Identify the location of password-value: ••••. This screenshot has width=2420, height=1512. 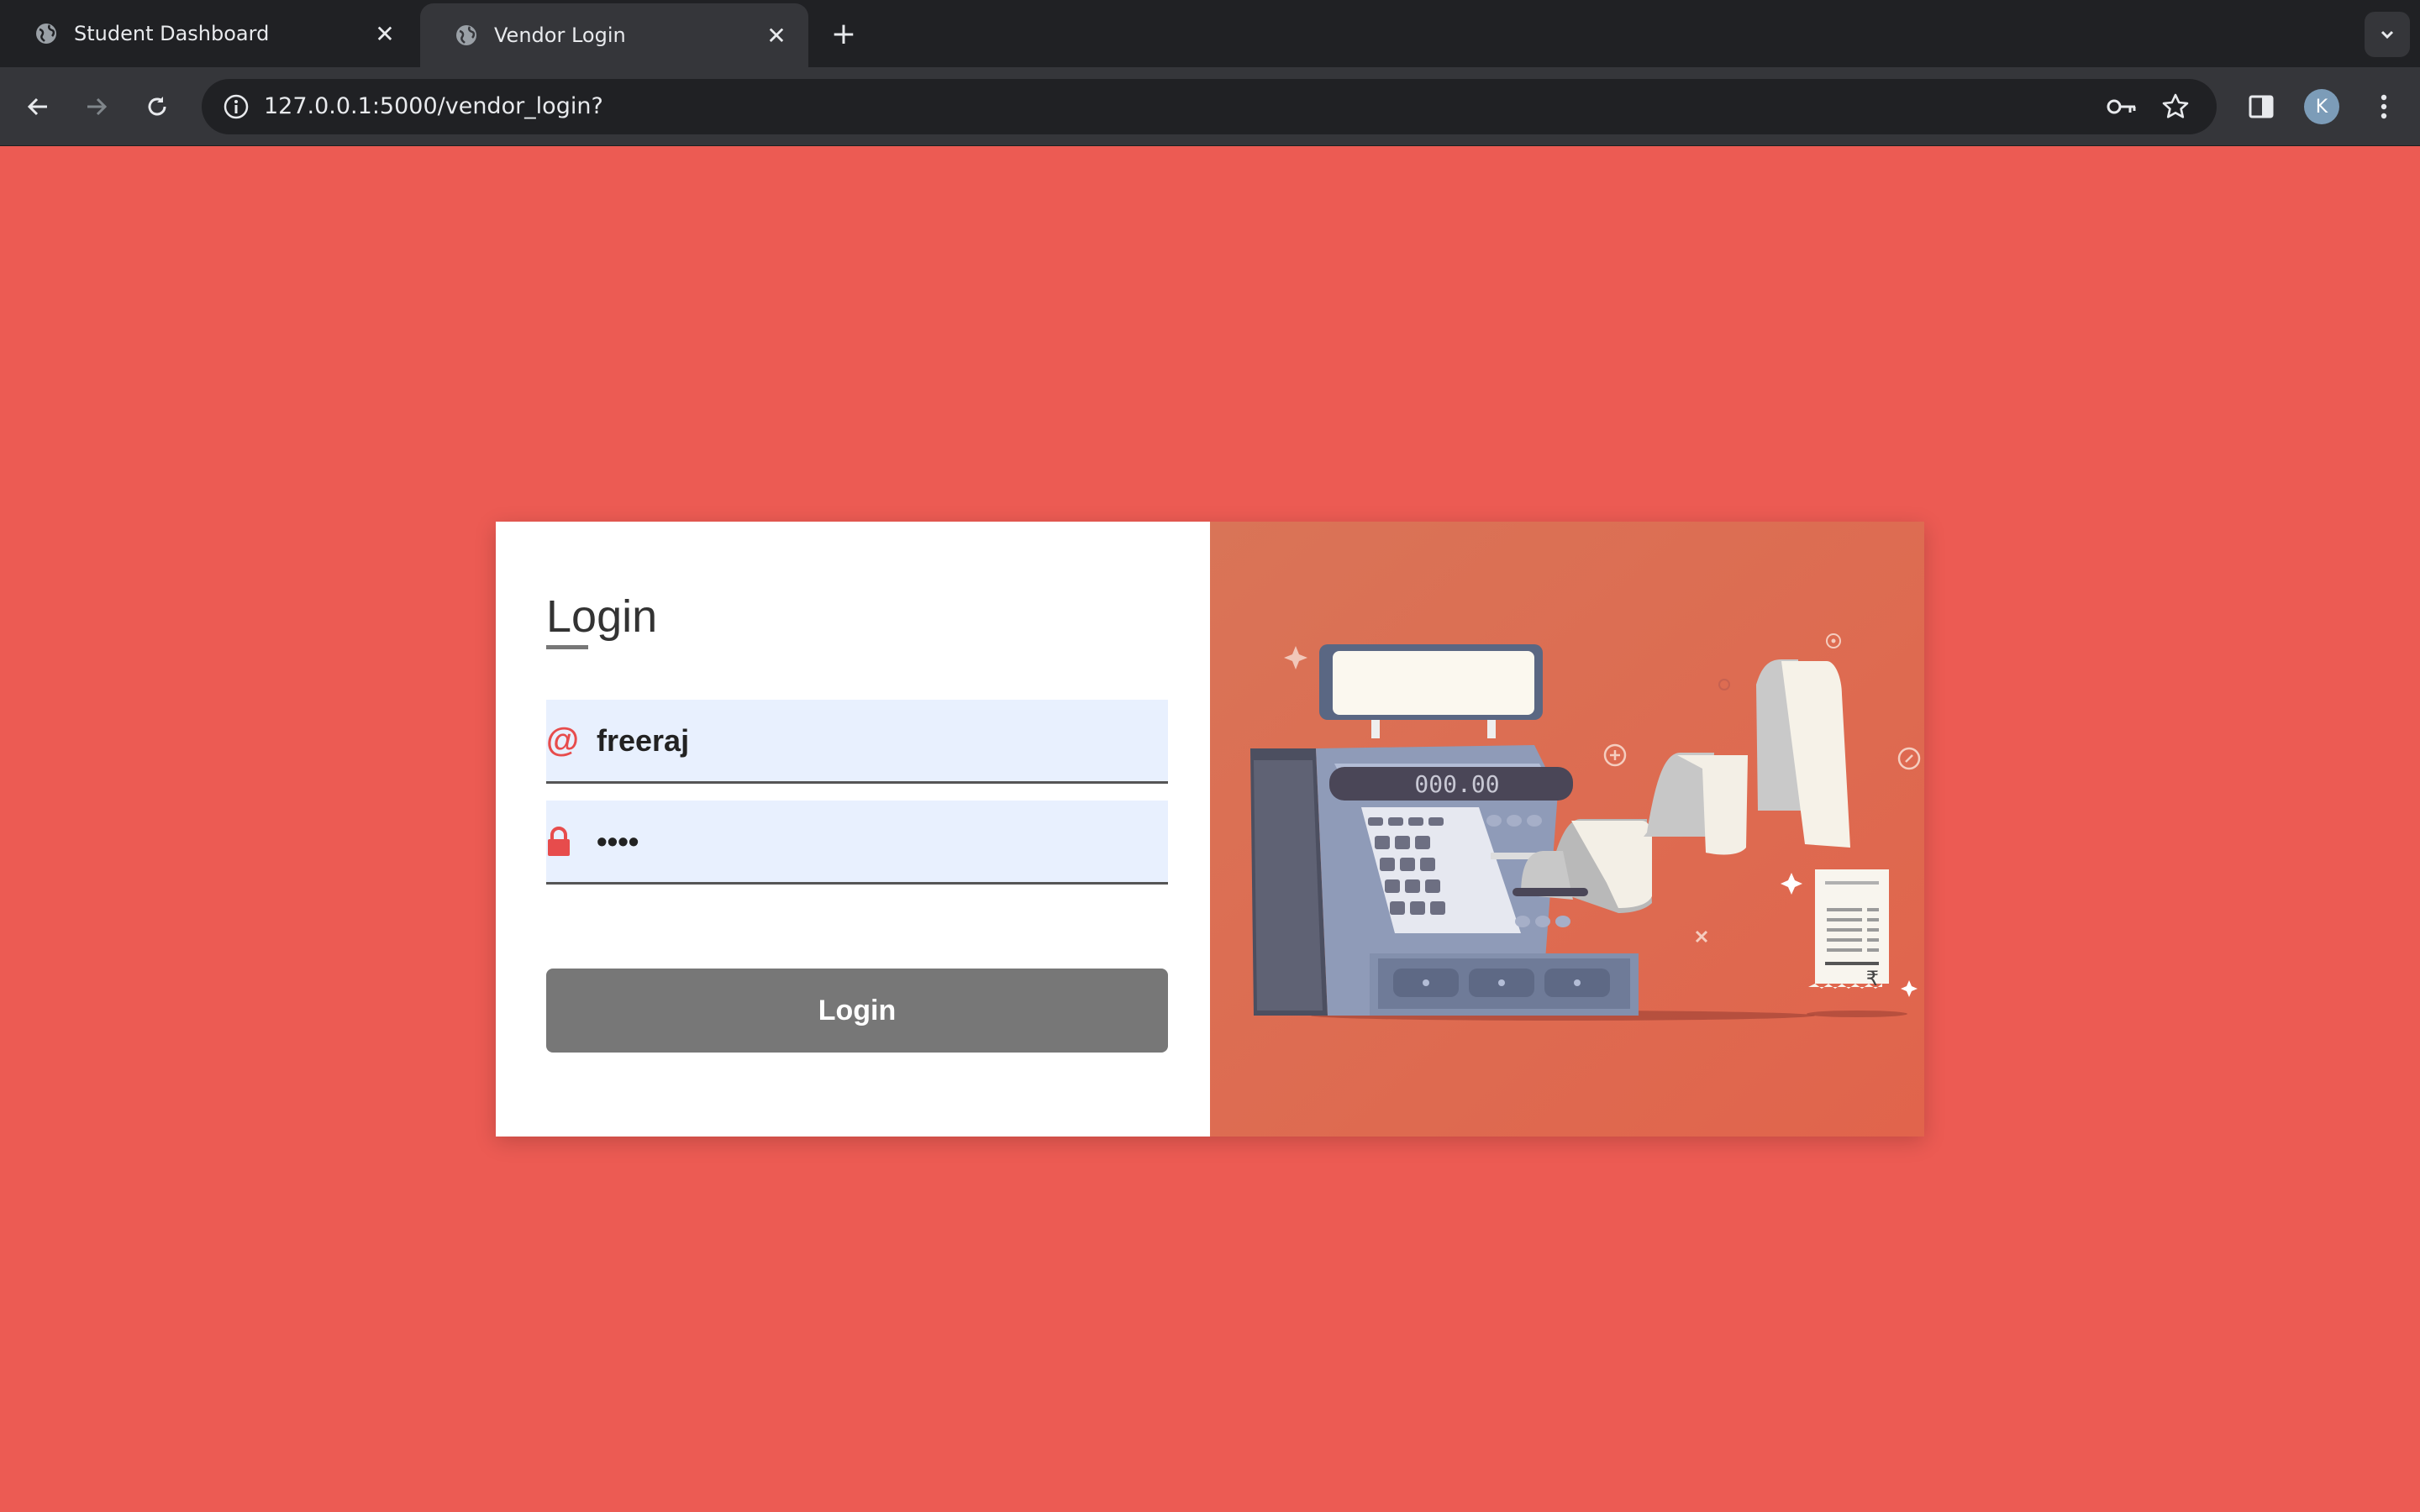
(618, 841).